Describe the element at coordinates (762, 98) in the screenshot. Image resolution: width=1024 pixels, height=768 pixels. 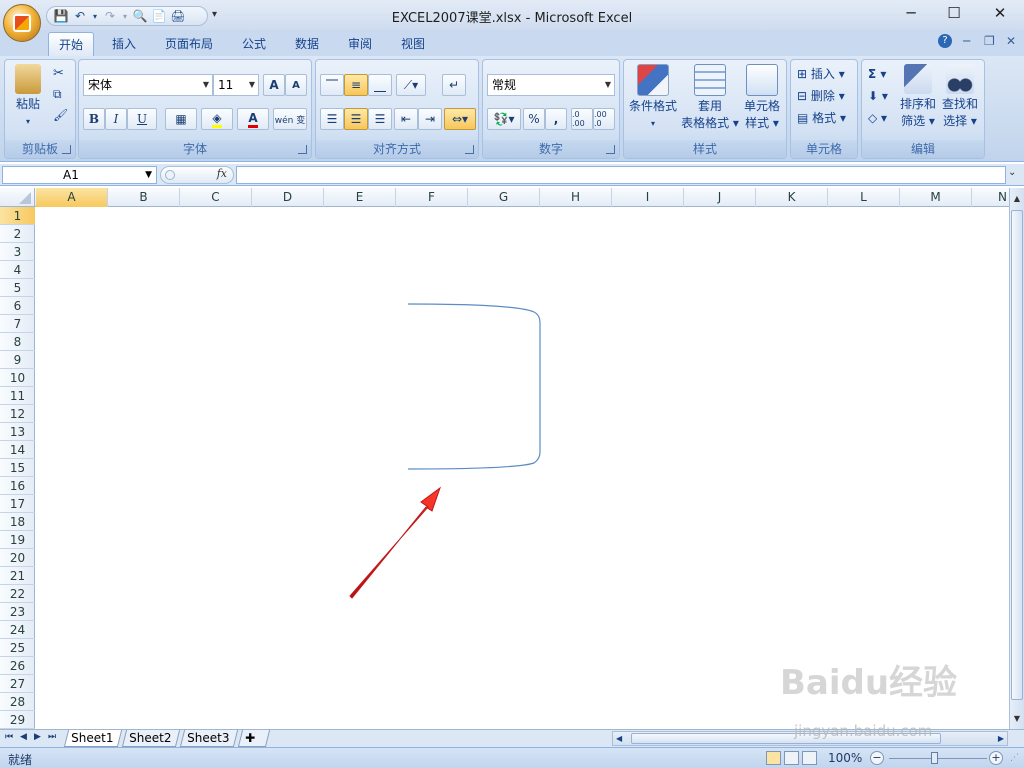
I see `cell-styles-button: 单元格 样式 ▾` at that location.